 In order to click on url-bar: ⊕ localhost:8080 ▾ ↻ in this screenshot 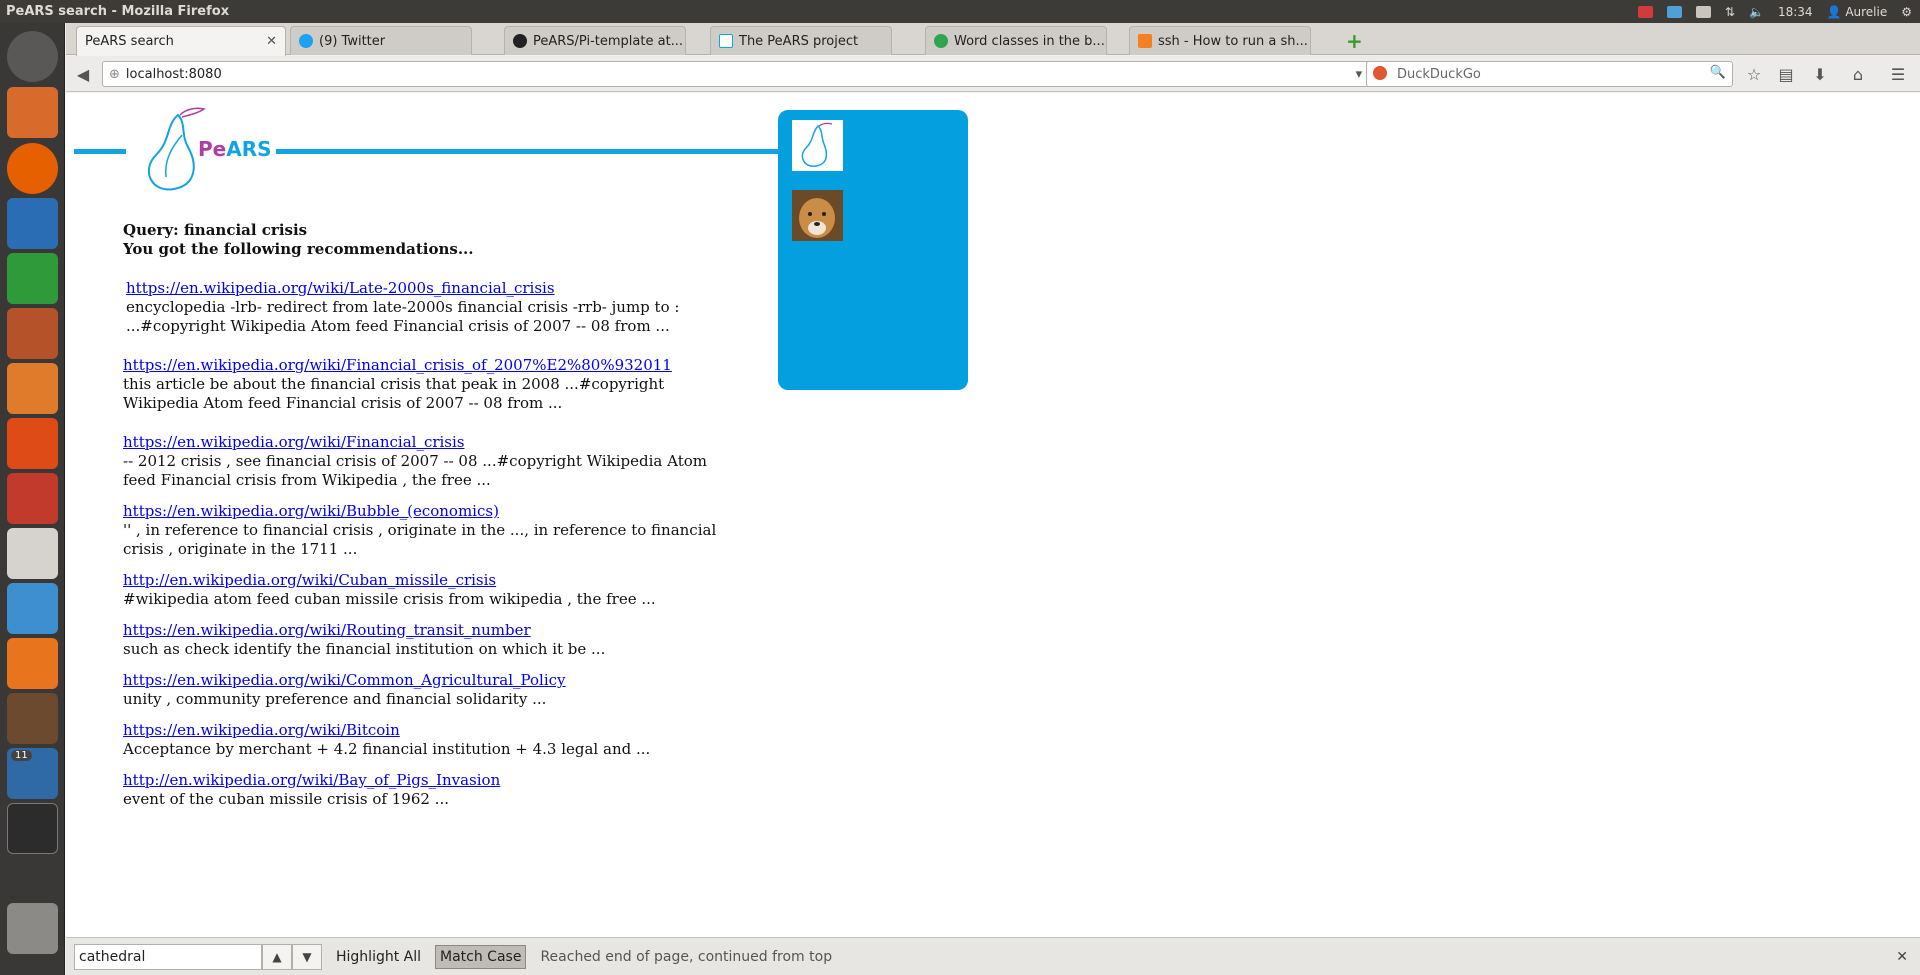, I will do `click(747, 74)`.